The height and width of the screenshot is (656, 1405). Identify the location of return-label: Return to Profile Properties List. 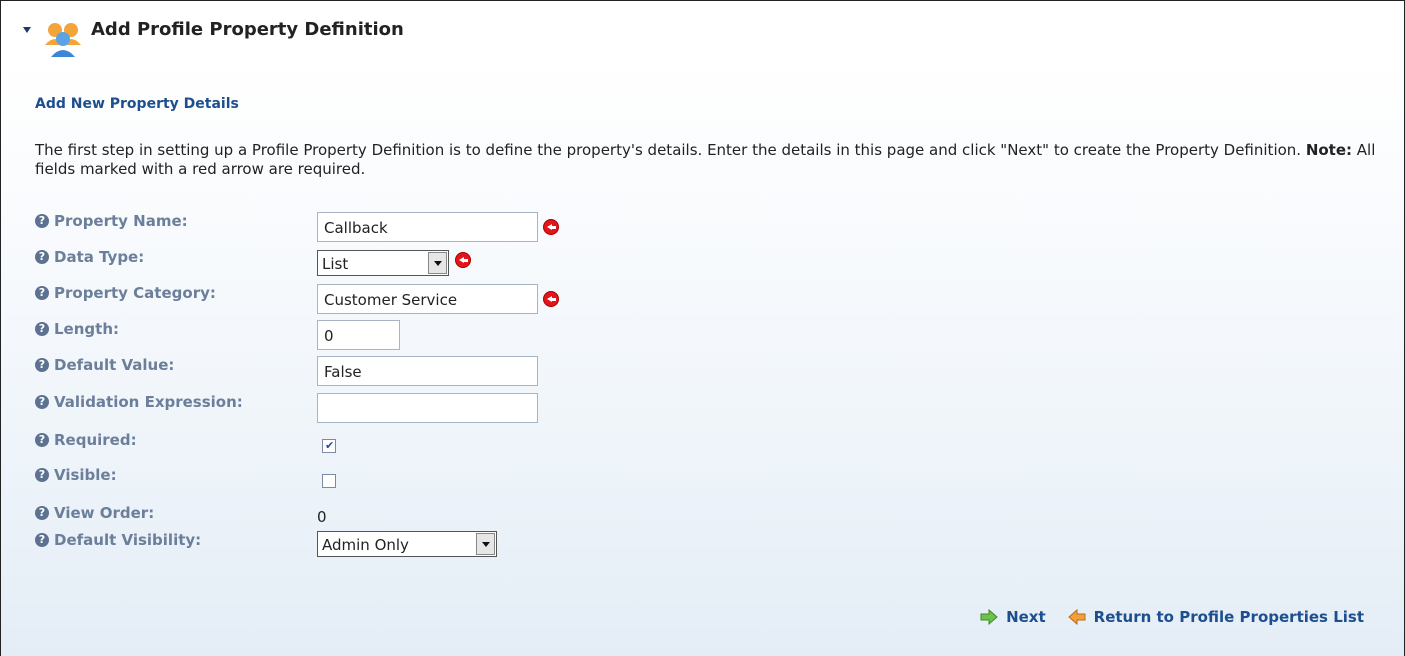
(1228, 617).